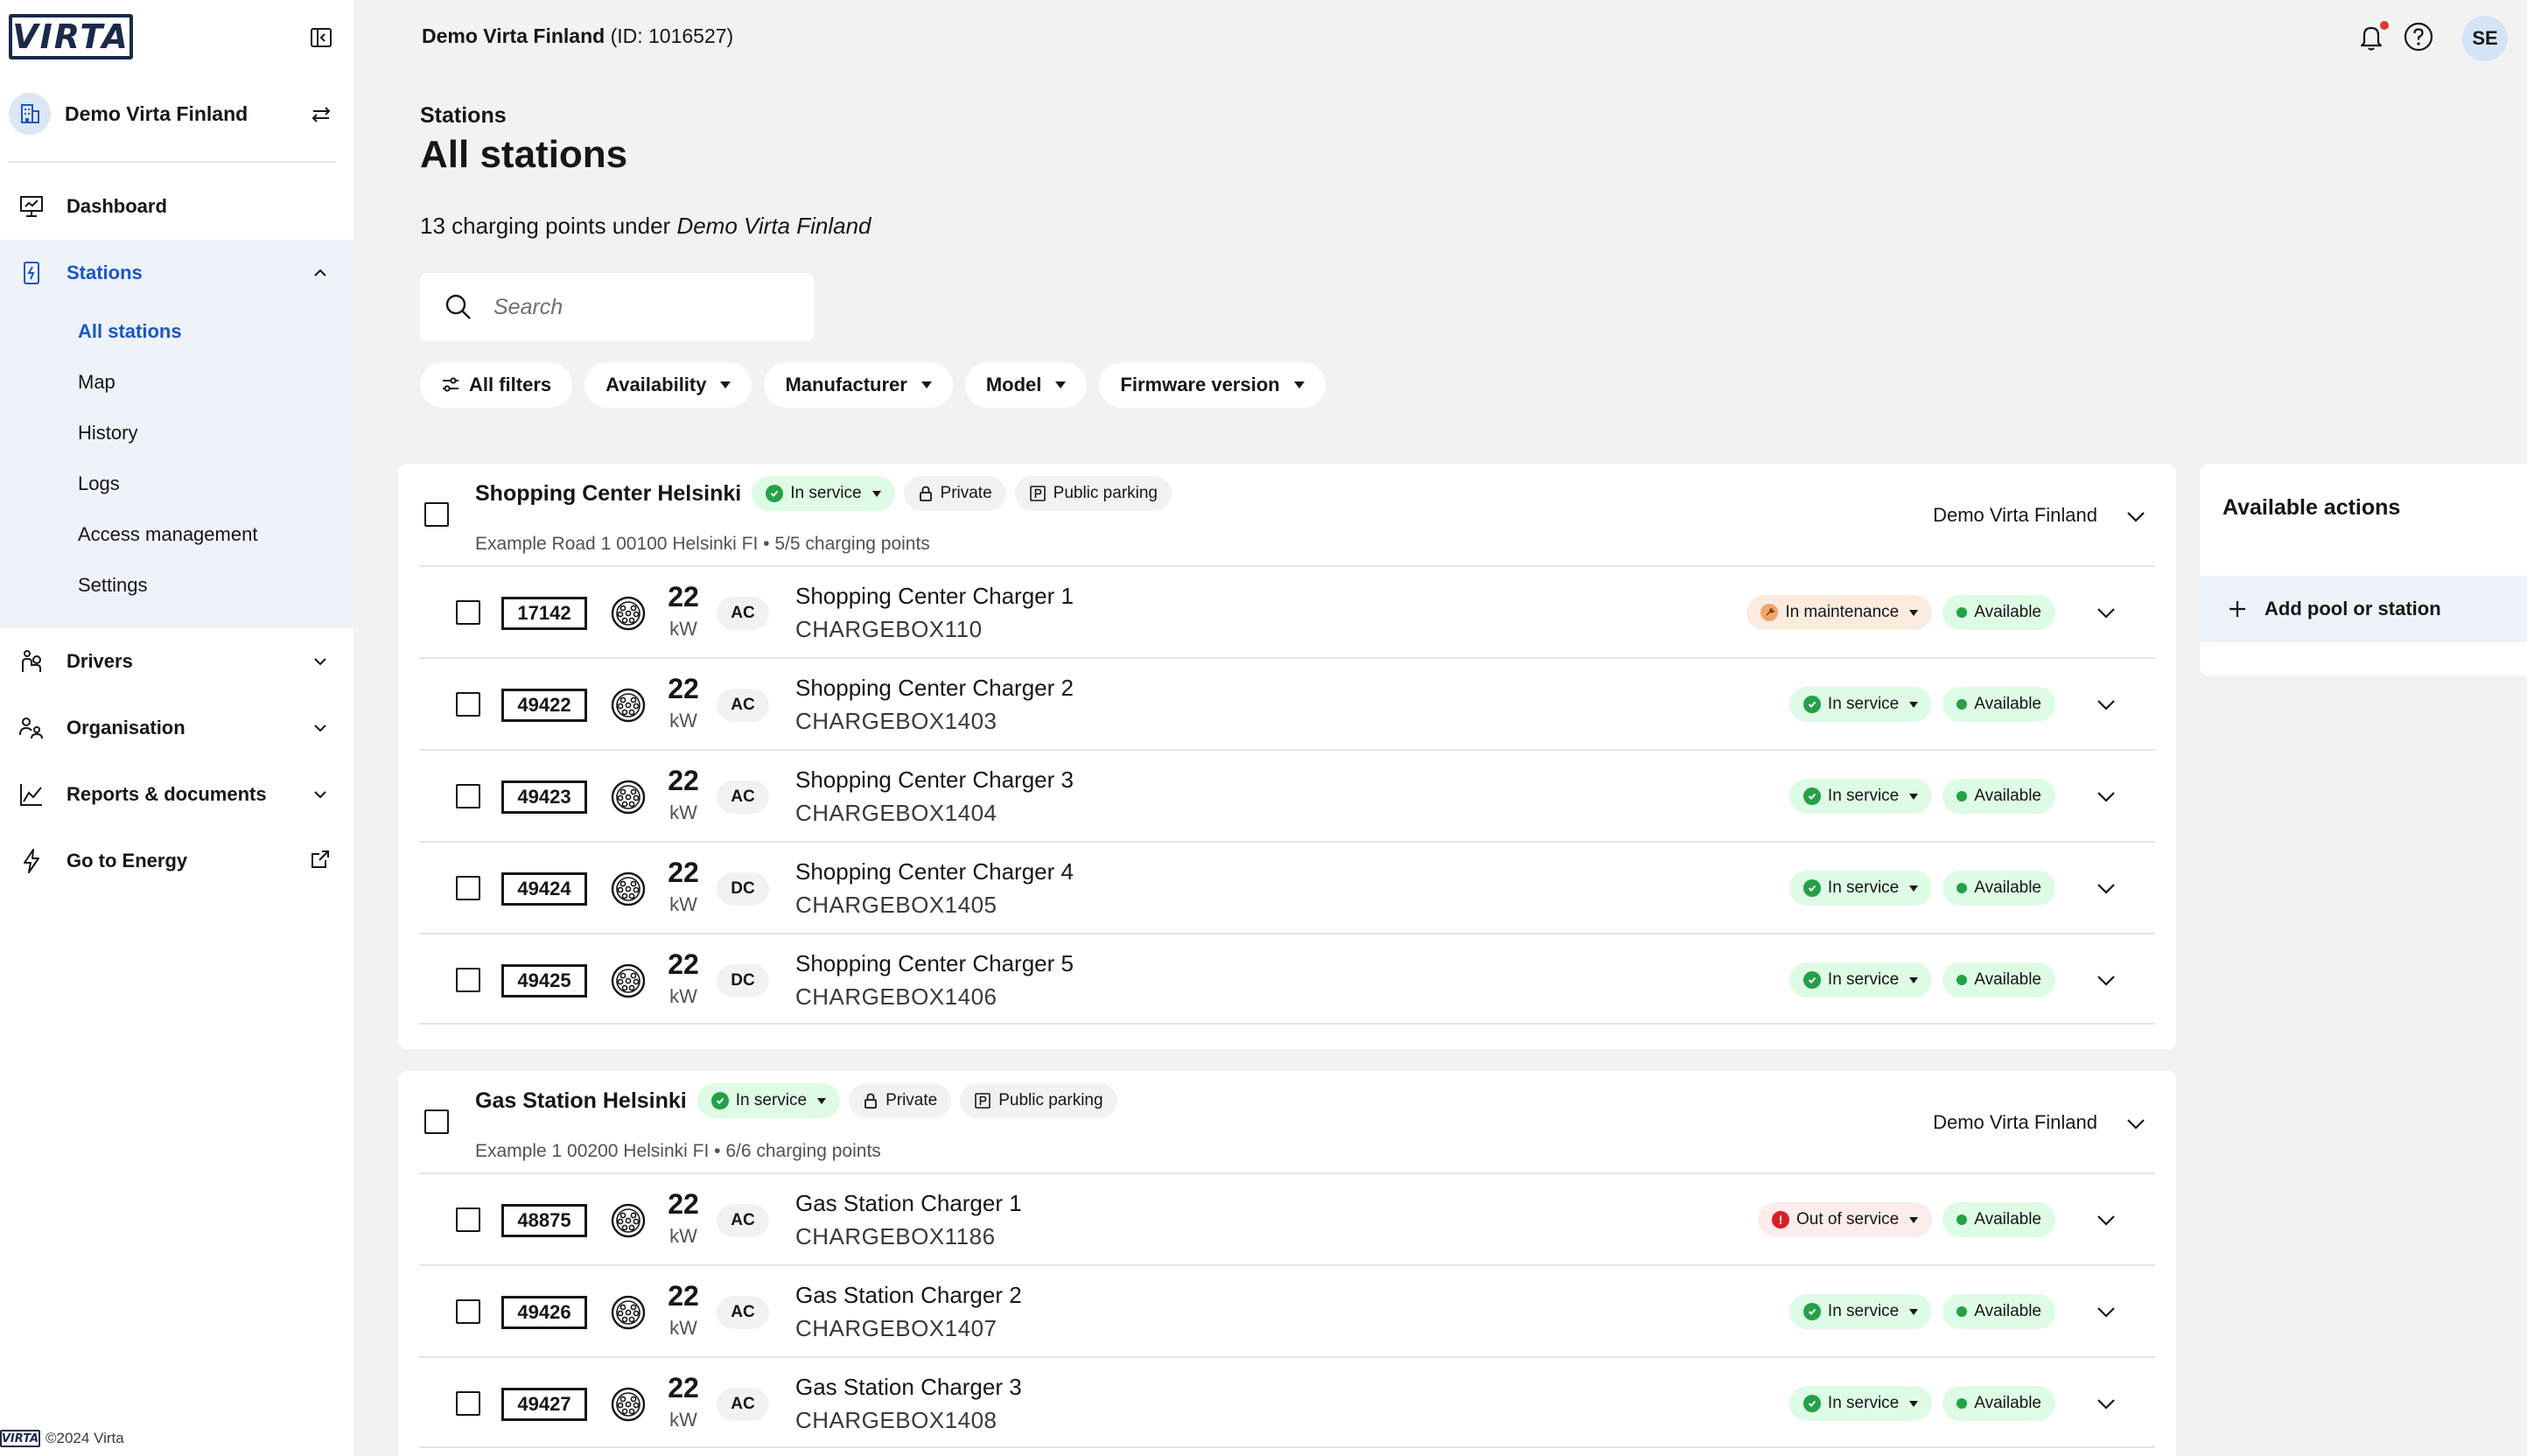 Image resolution: width=2527 pixels, height=1456 pixels. I want to click on pool-status-label: In service, so click(826, 493).